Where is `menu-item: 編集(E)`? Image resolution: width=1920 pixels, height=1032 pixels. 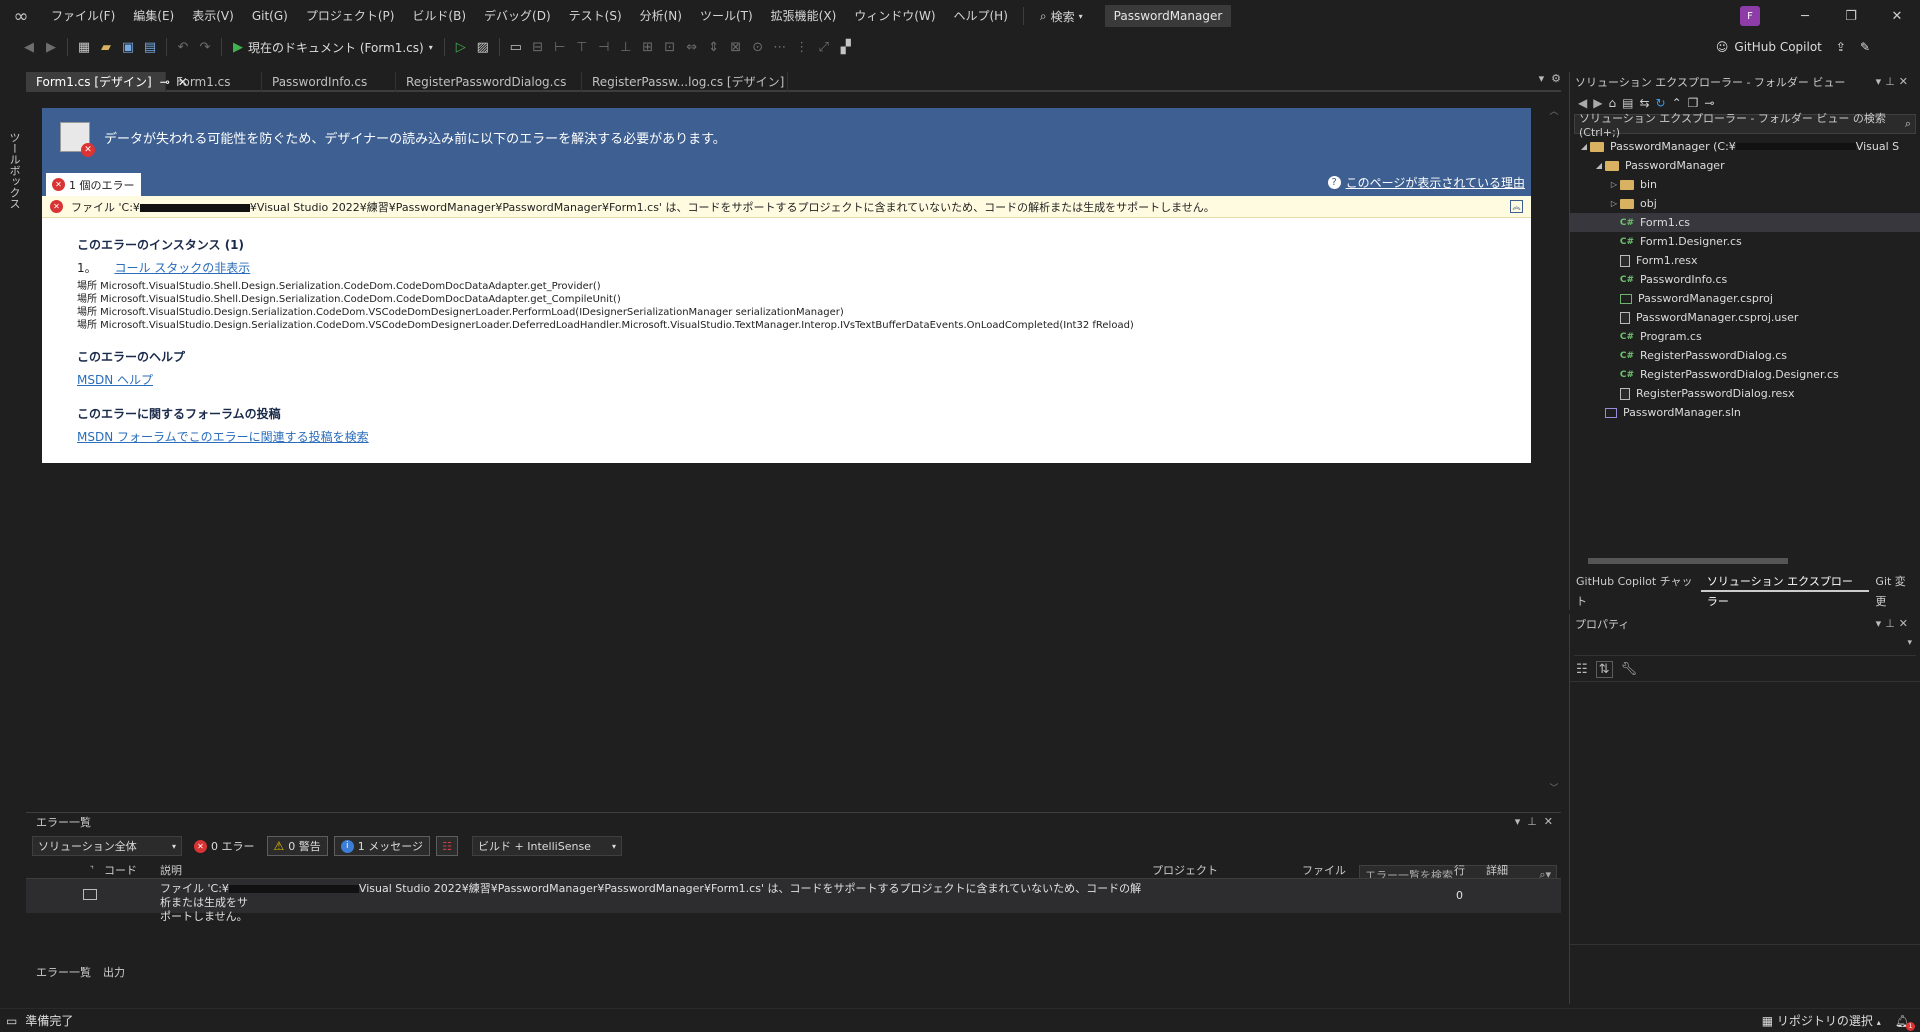 menu-item: 編集(E) is located at coordinates (153, 16).